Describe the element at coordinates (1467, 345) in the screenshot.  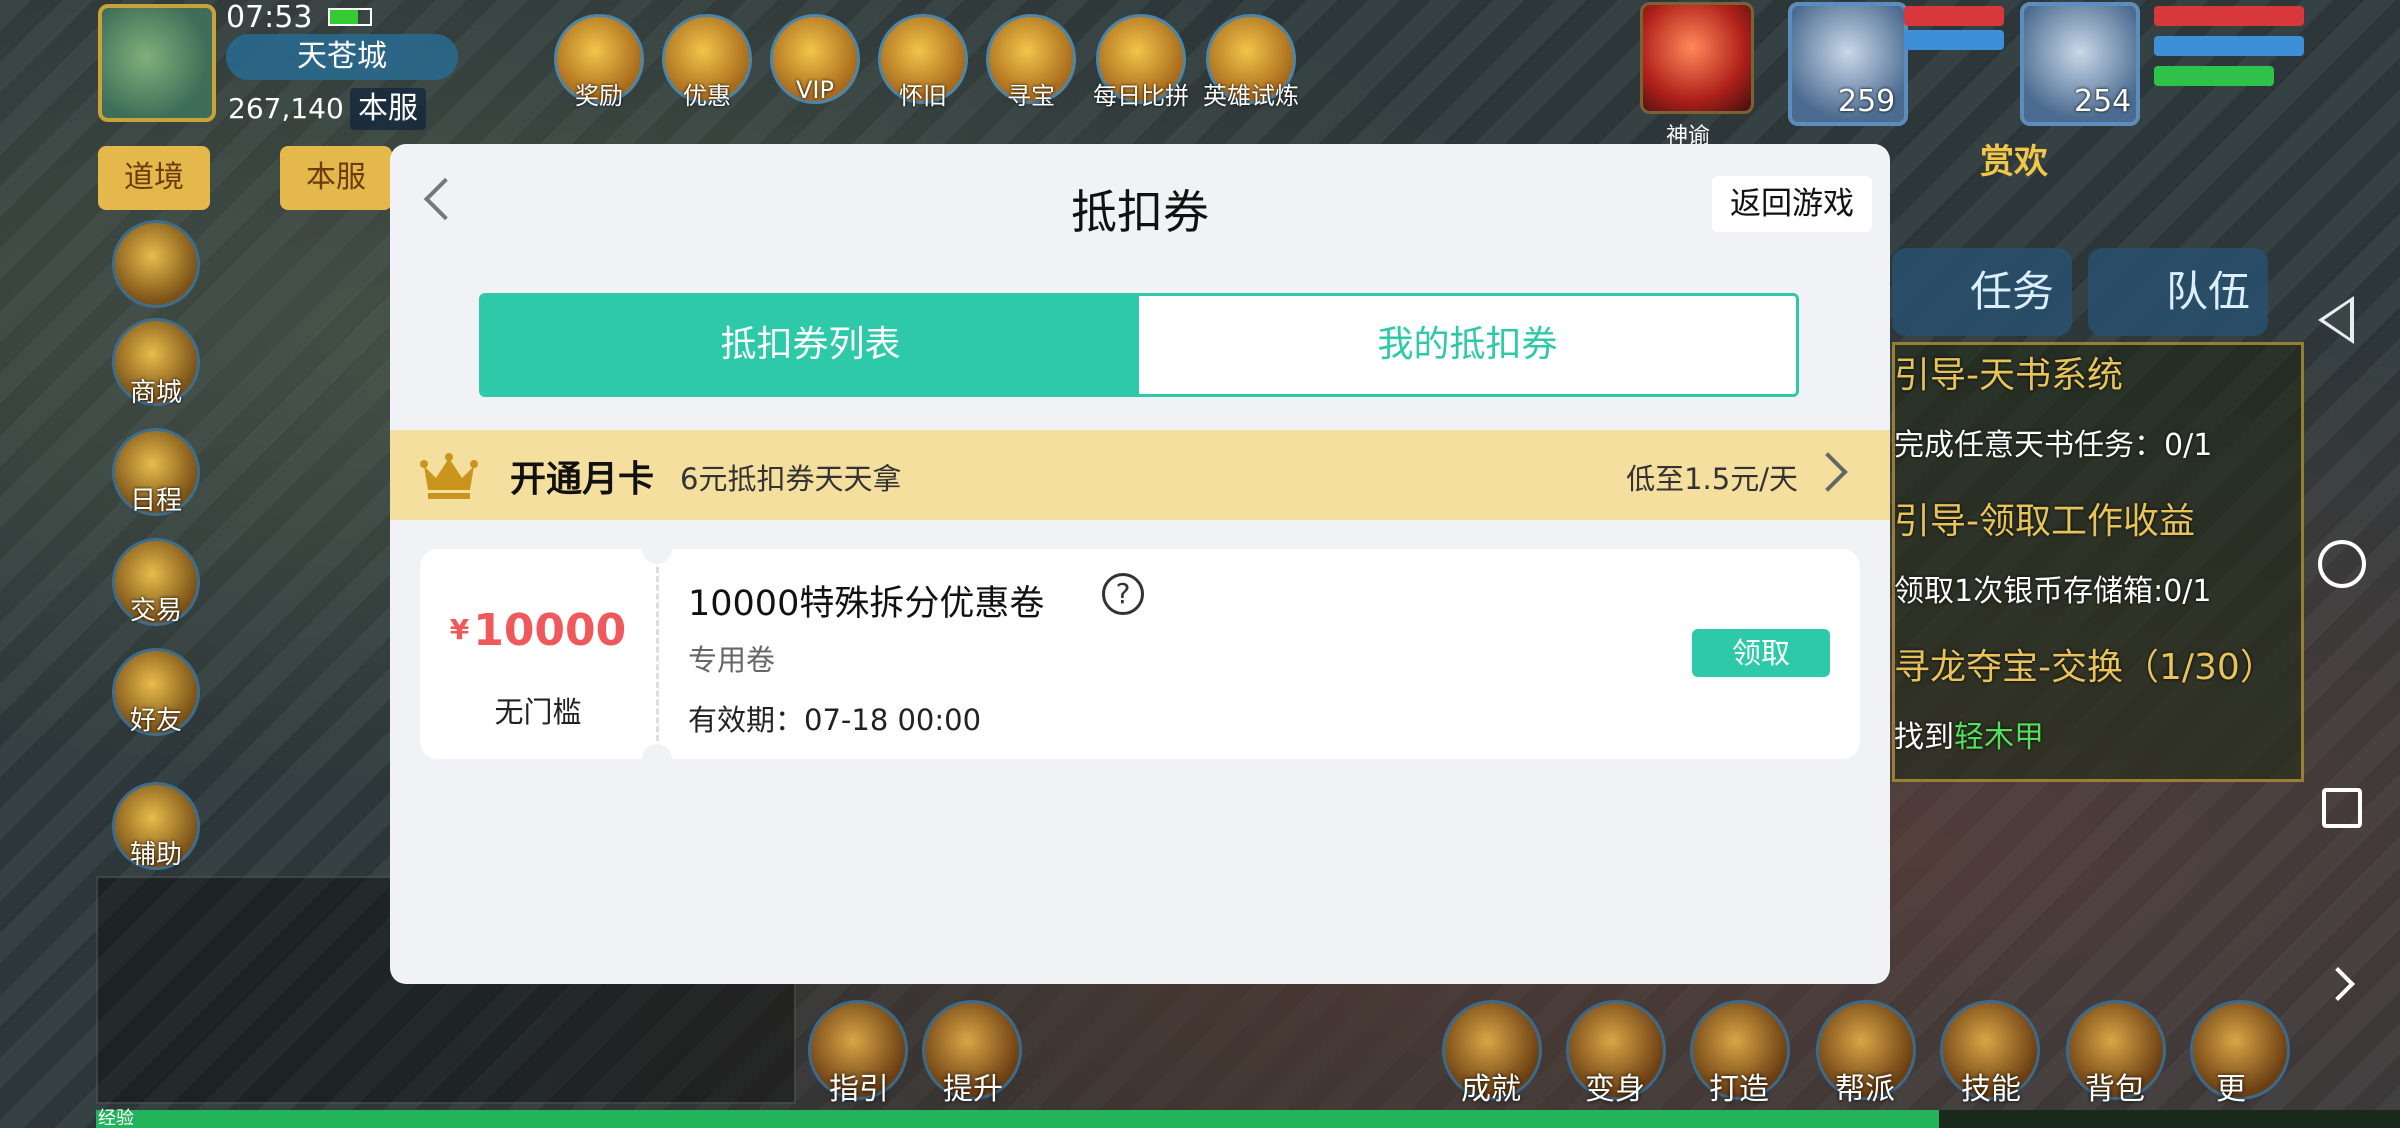
I see `tab-my-coupons: 我的抵扣券` at that location.